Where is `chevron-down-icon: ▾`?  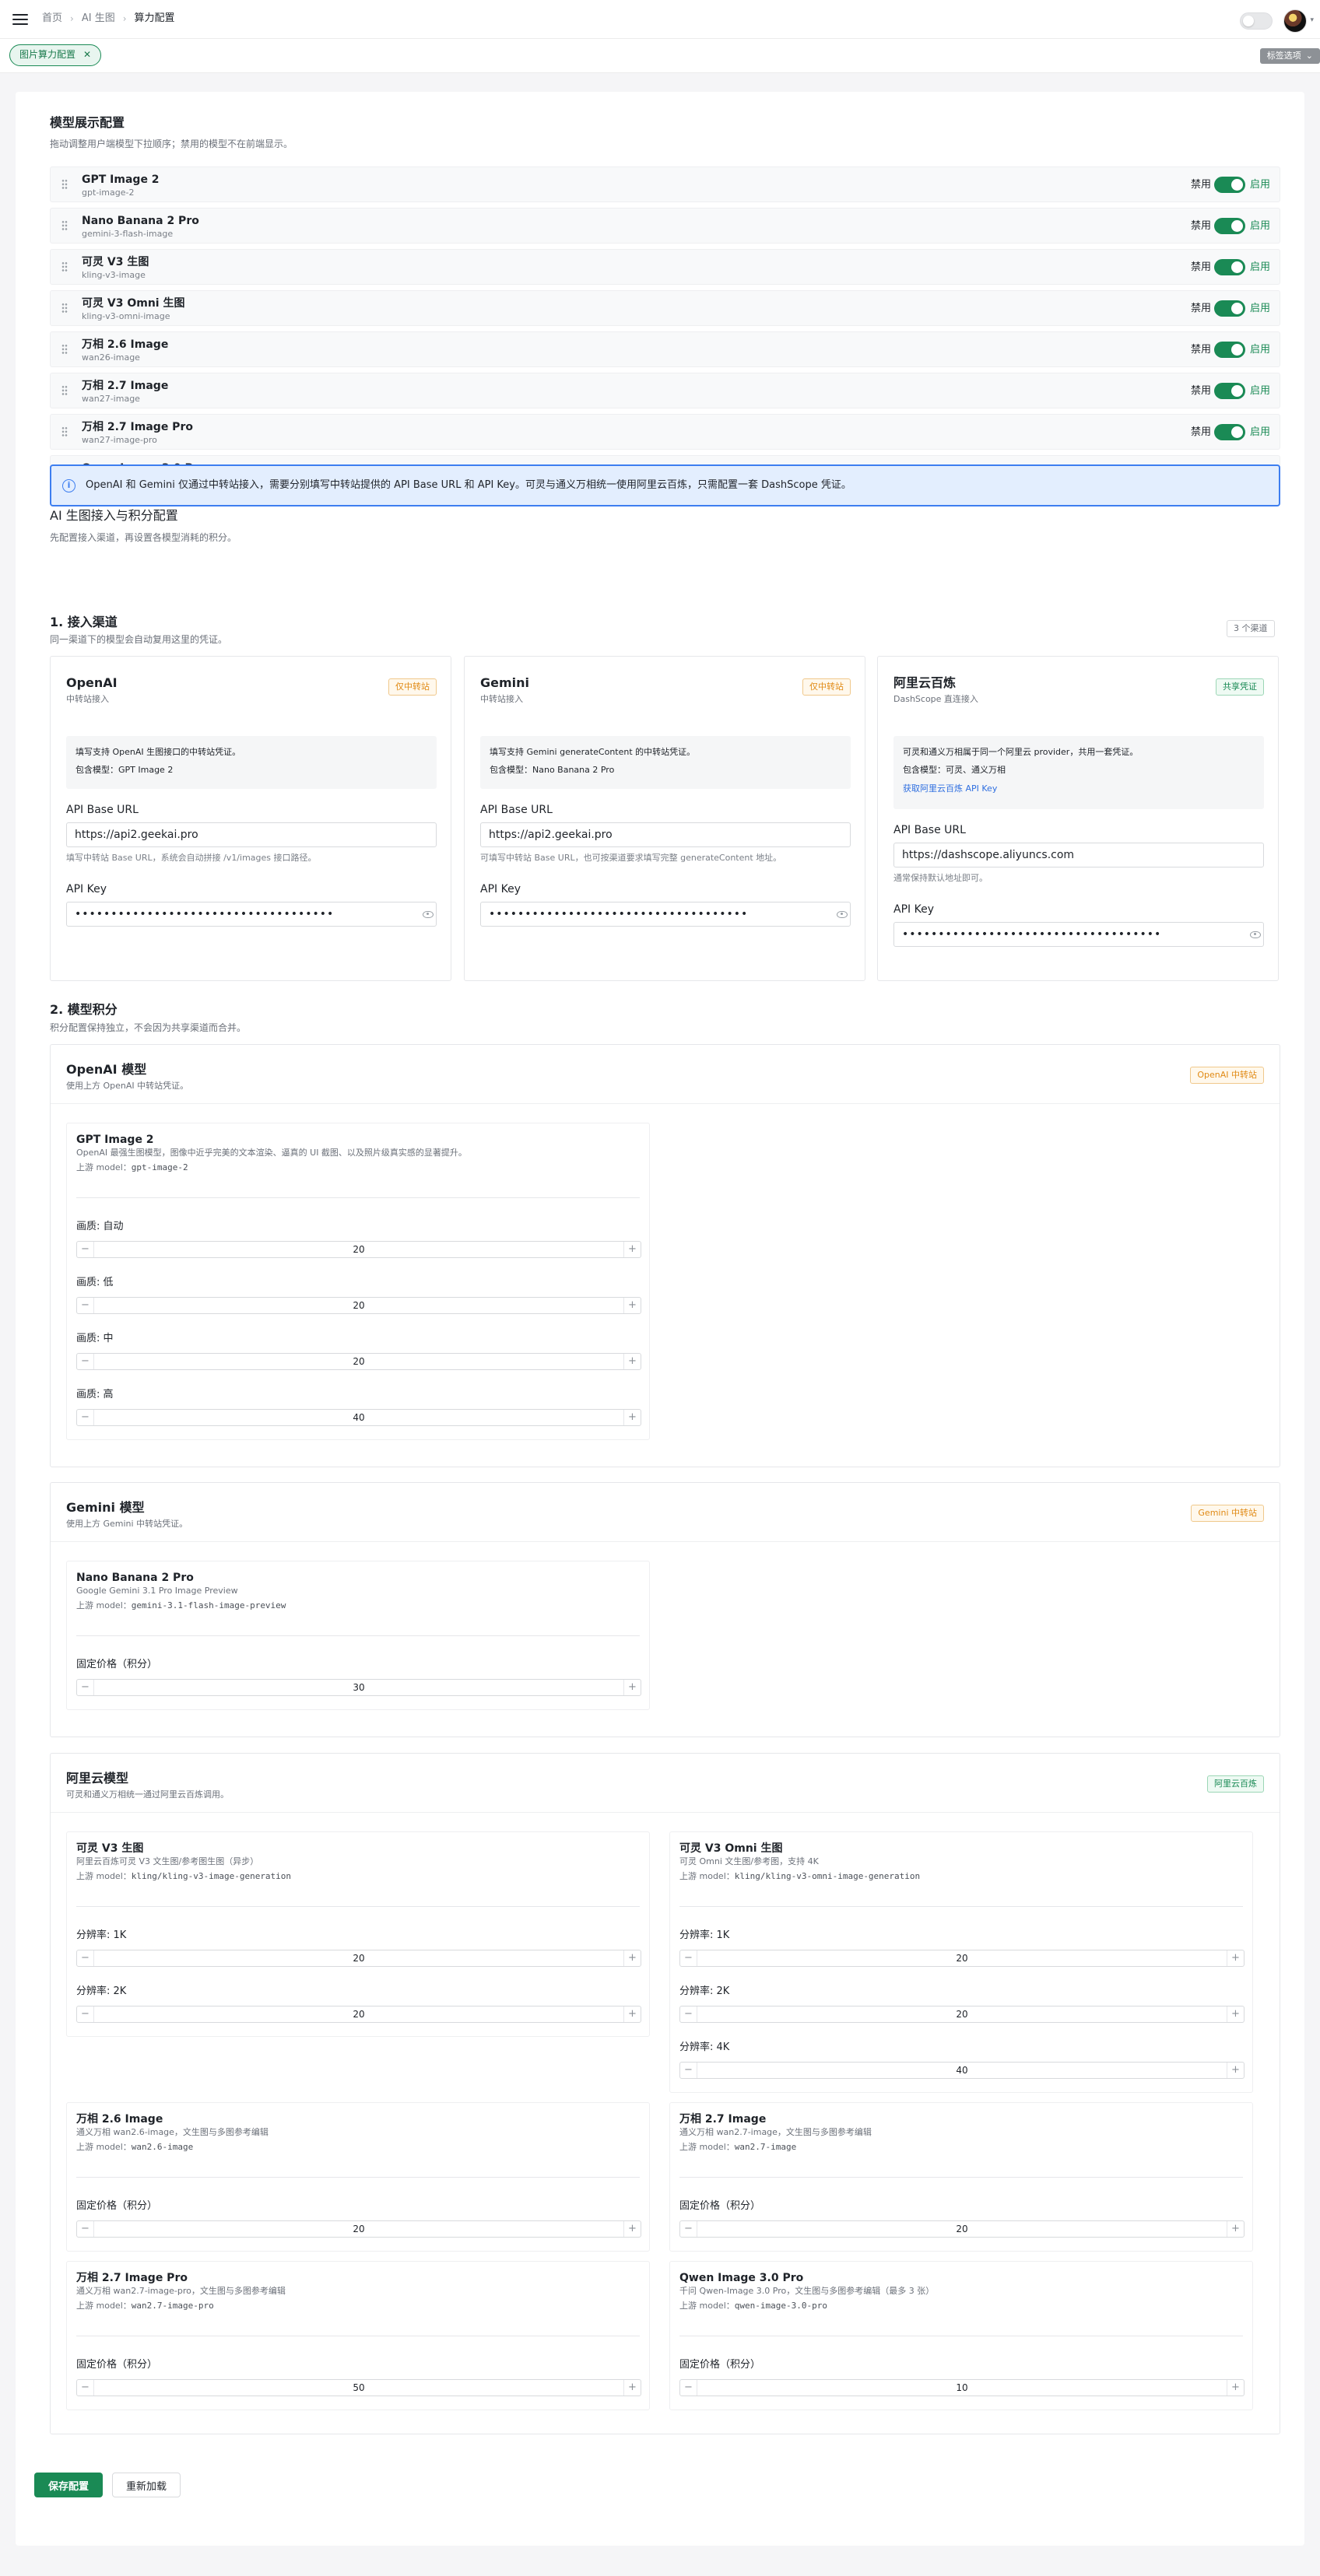
chevron-down-icon: ▾ is located at coordinates (1312, 21).